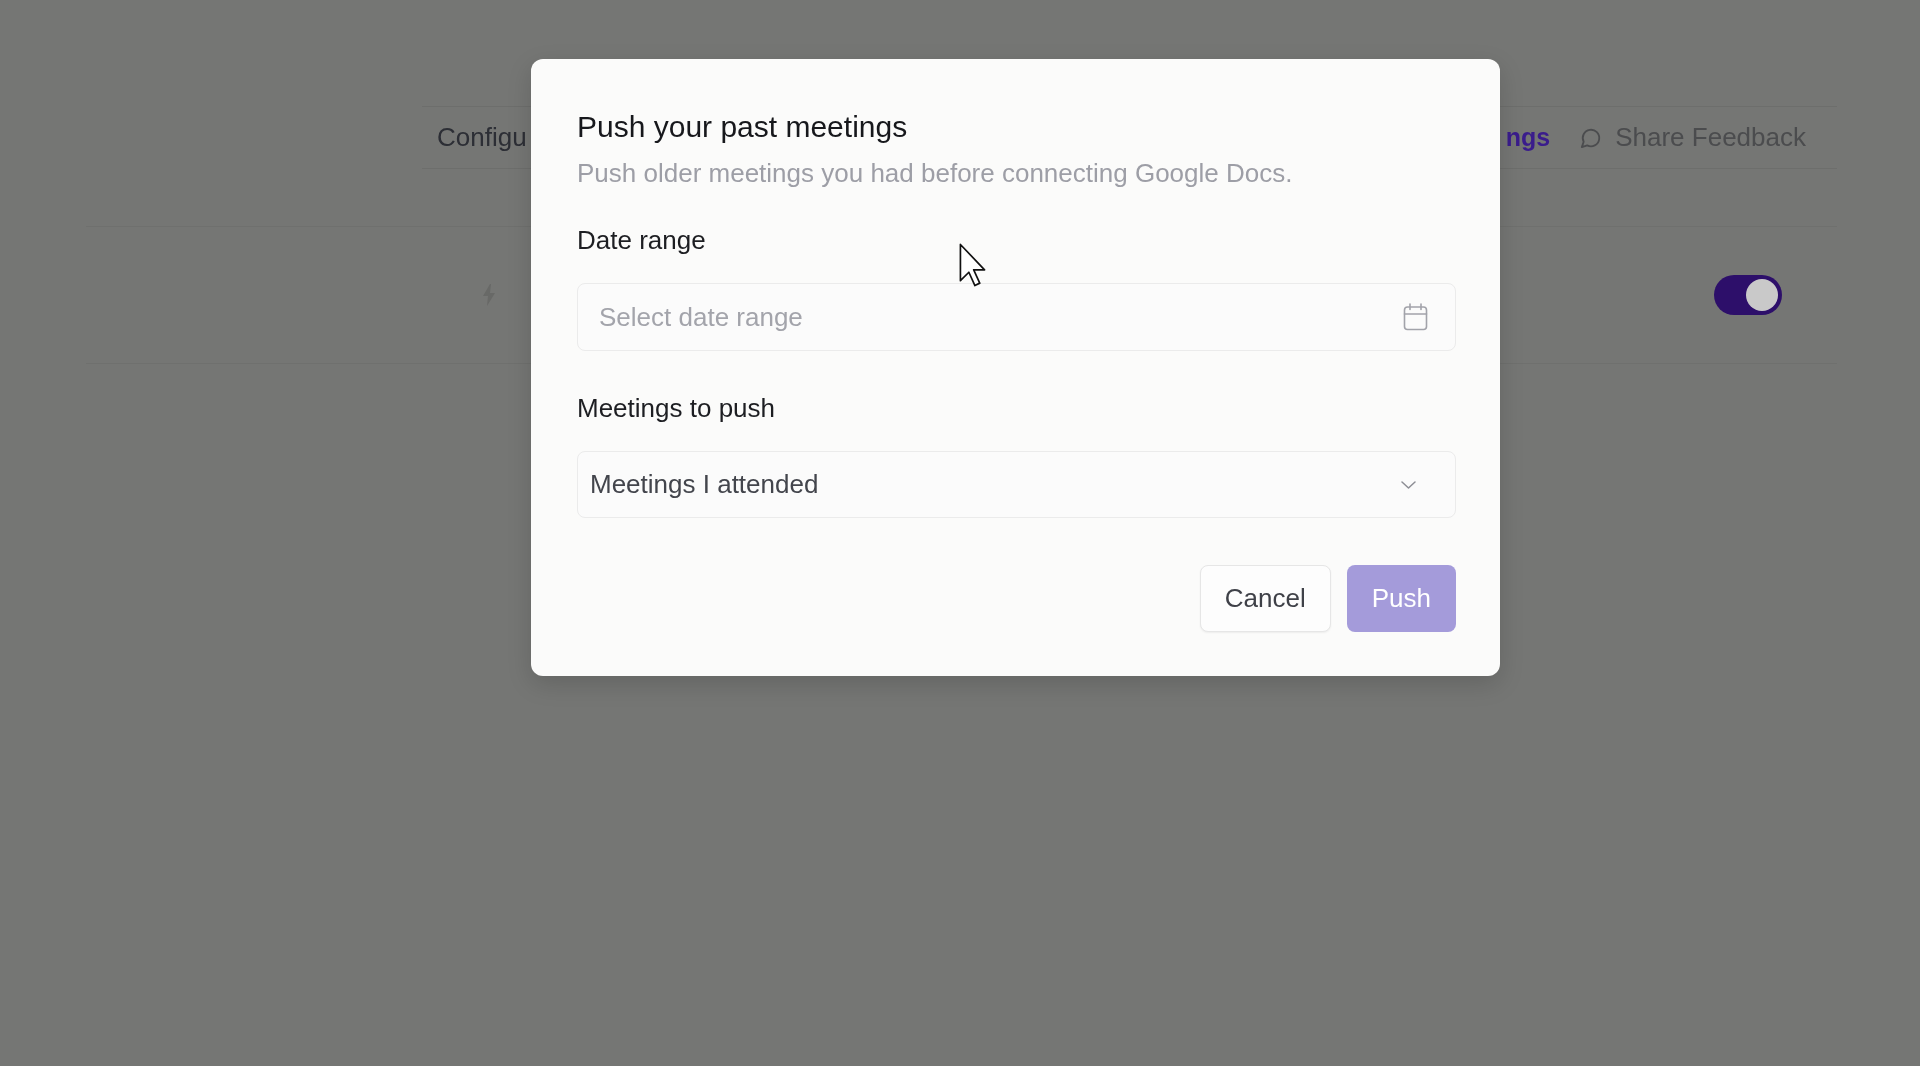  I want to click on chat-bubble-icon, so click(1591, 137).